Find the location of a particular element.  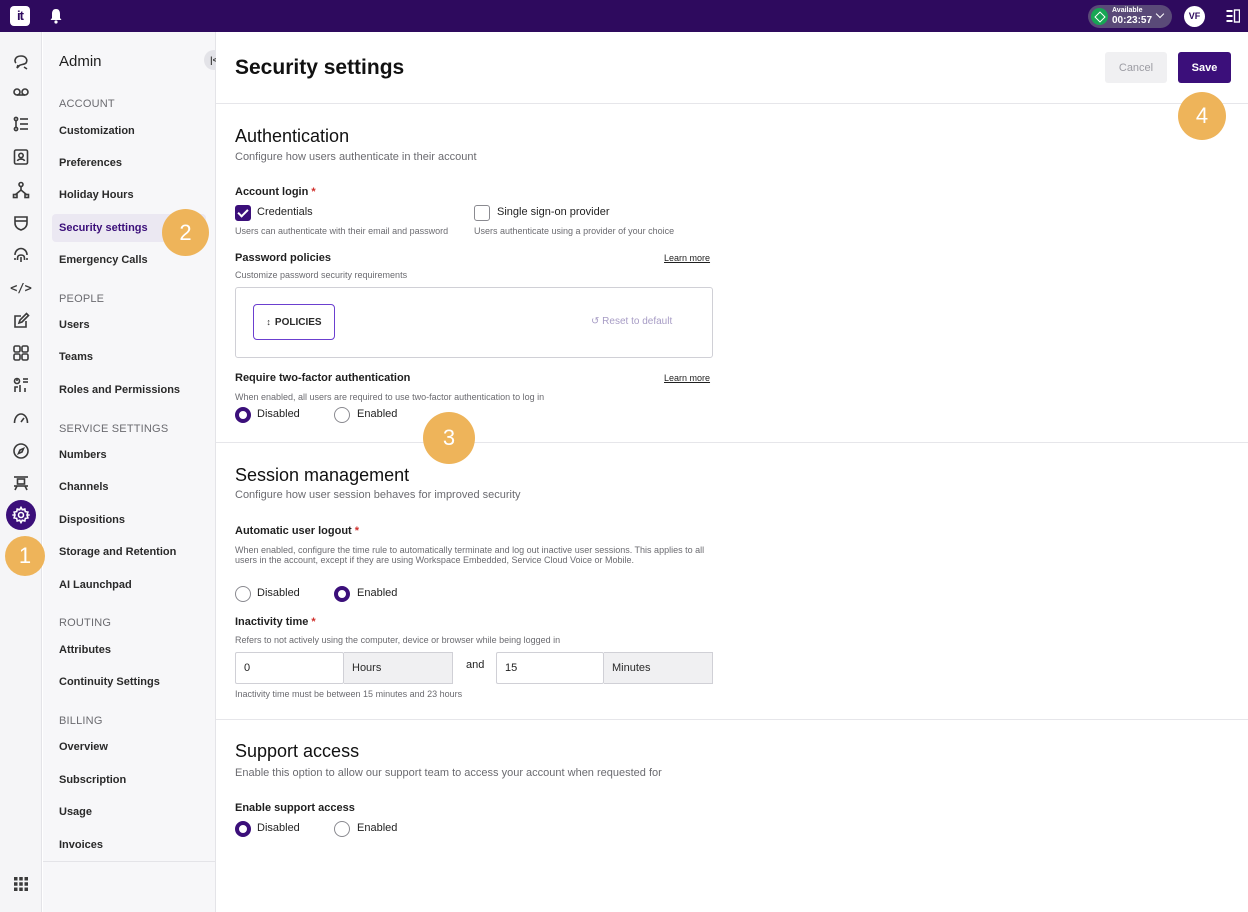

status-timer: 00:23:57 is located at coordinates (1132, 20).